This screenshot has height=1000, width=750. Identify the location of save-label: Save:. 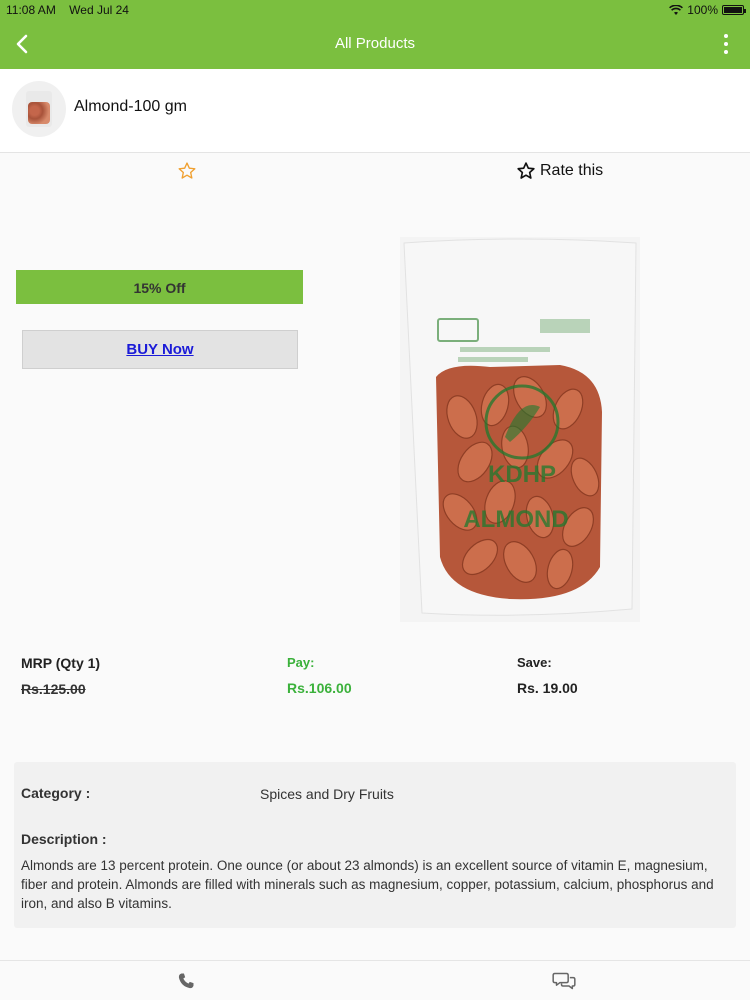
(534, 662).